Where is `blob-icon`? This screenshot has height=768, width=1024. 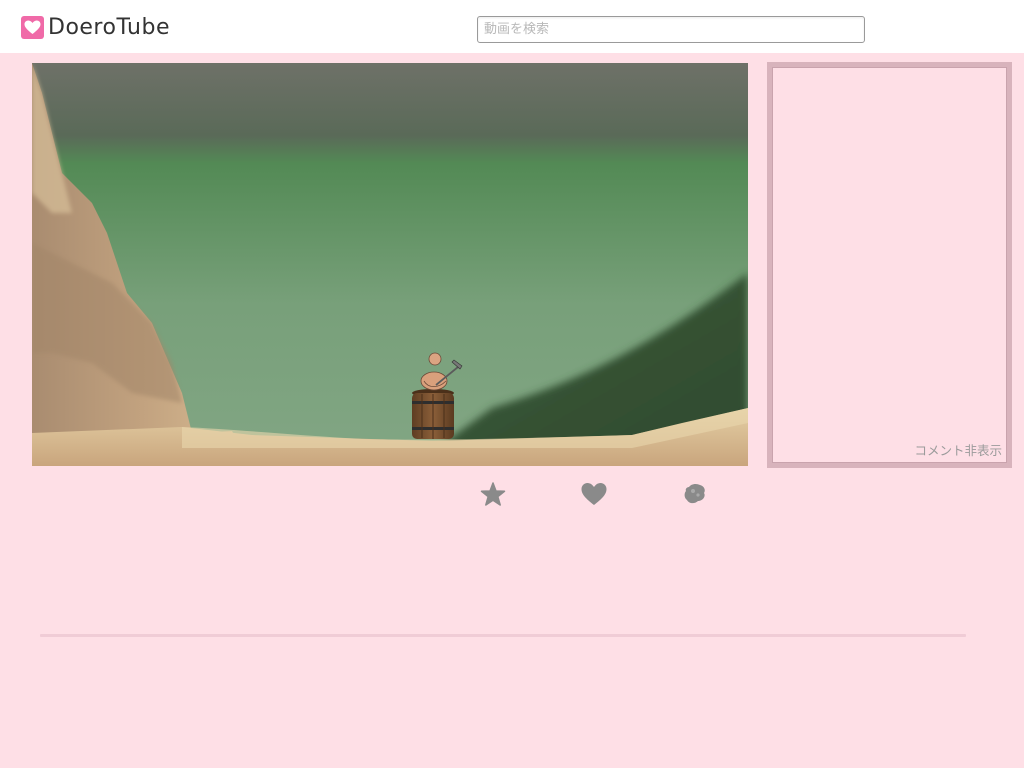
blob-icon is located at coordinates (694, 493).